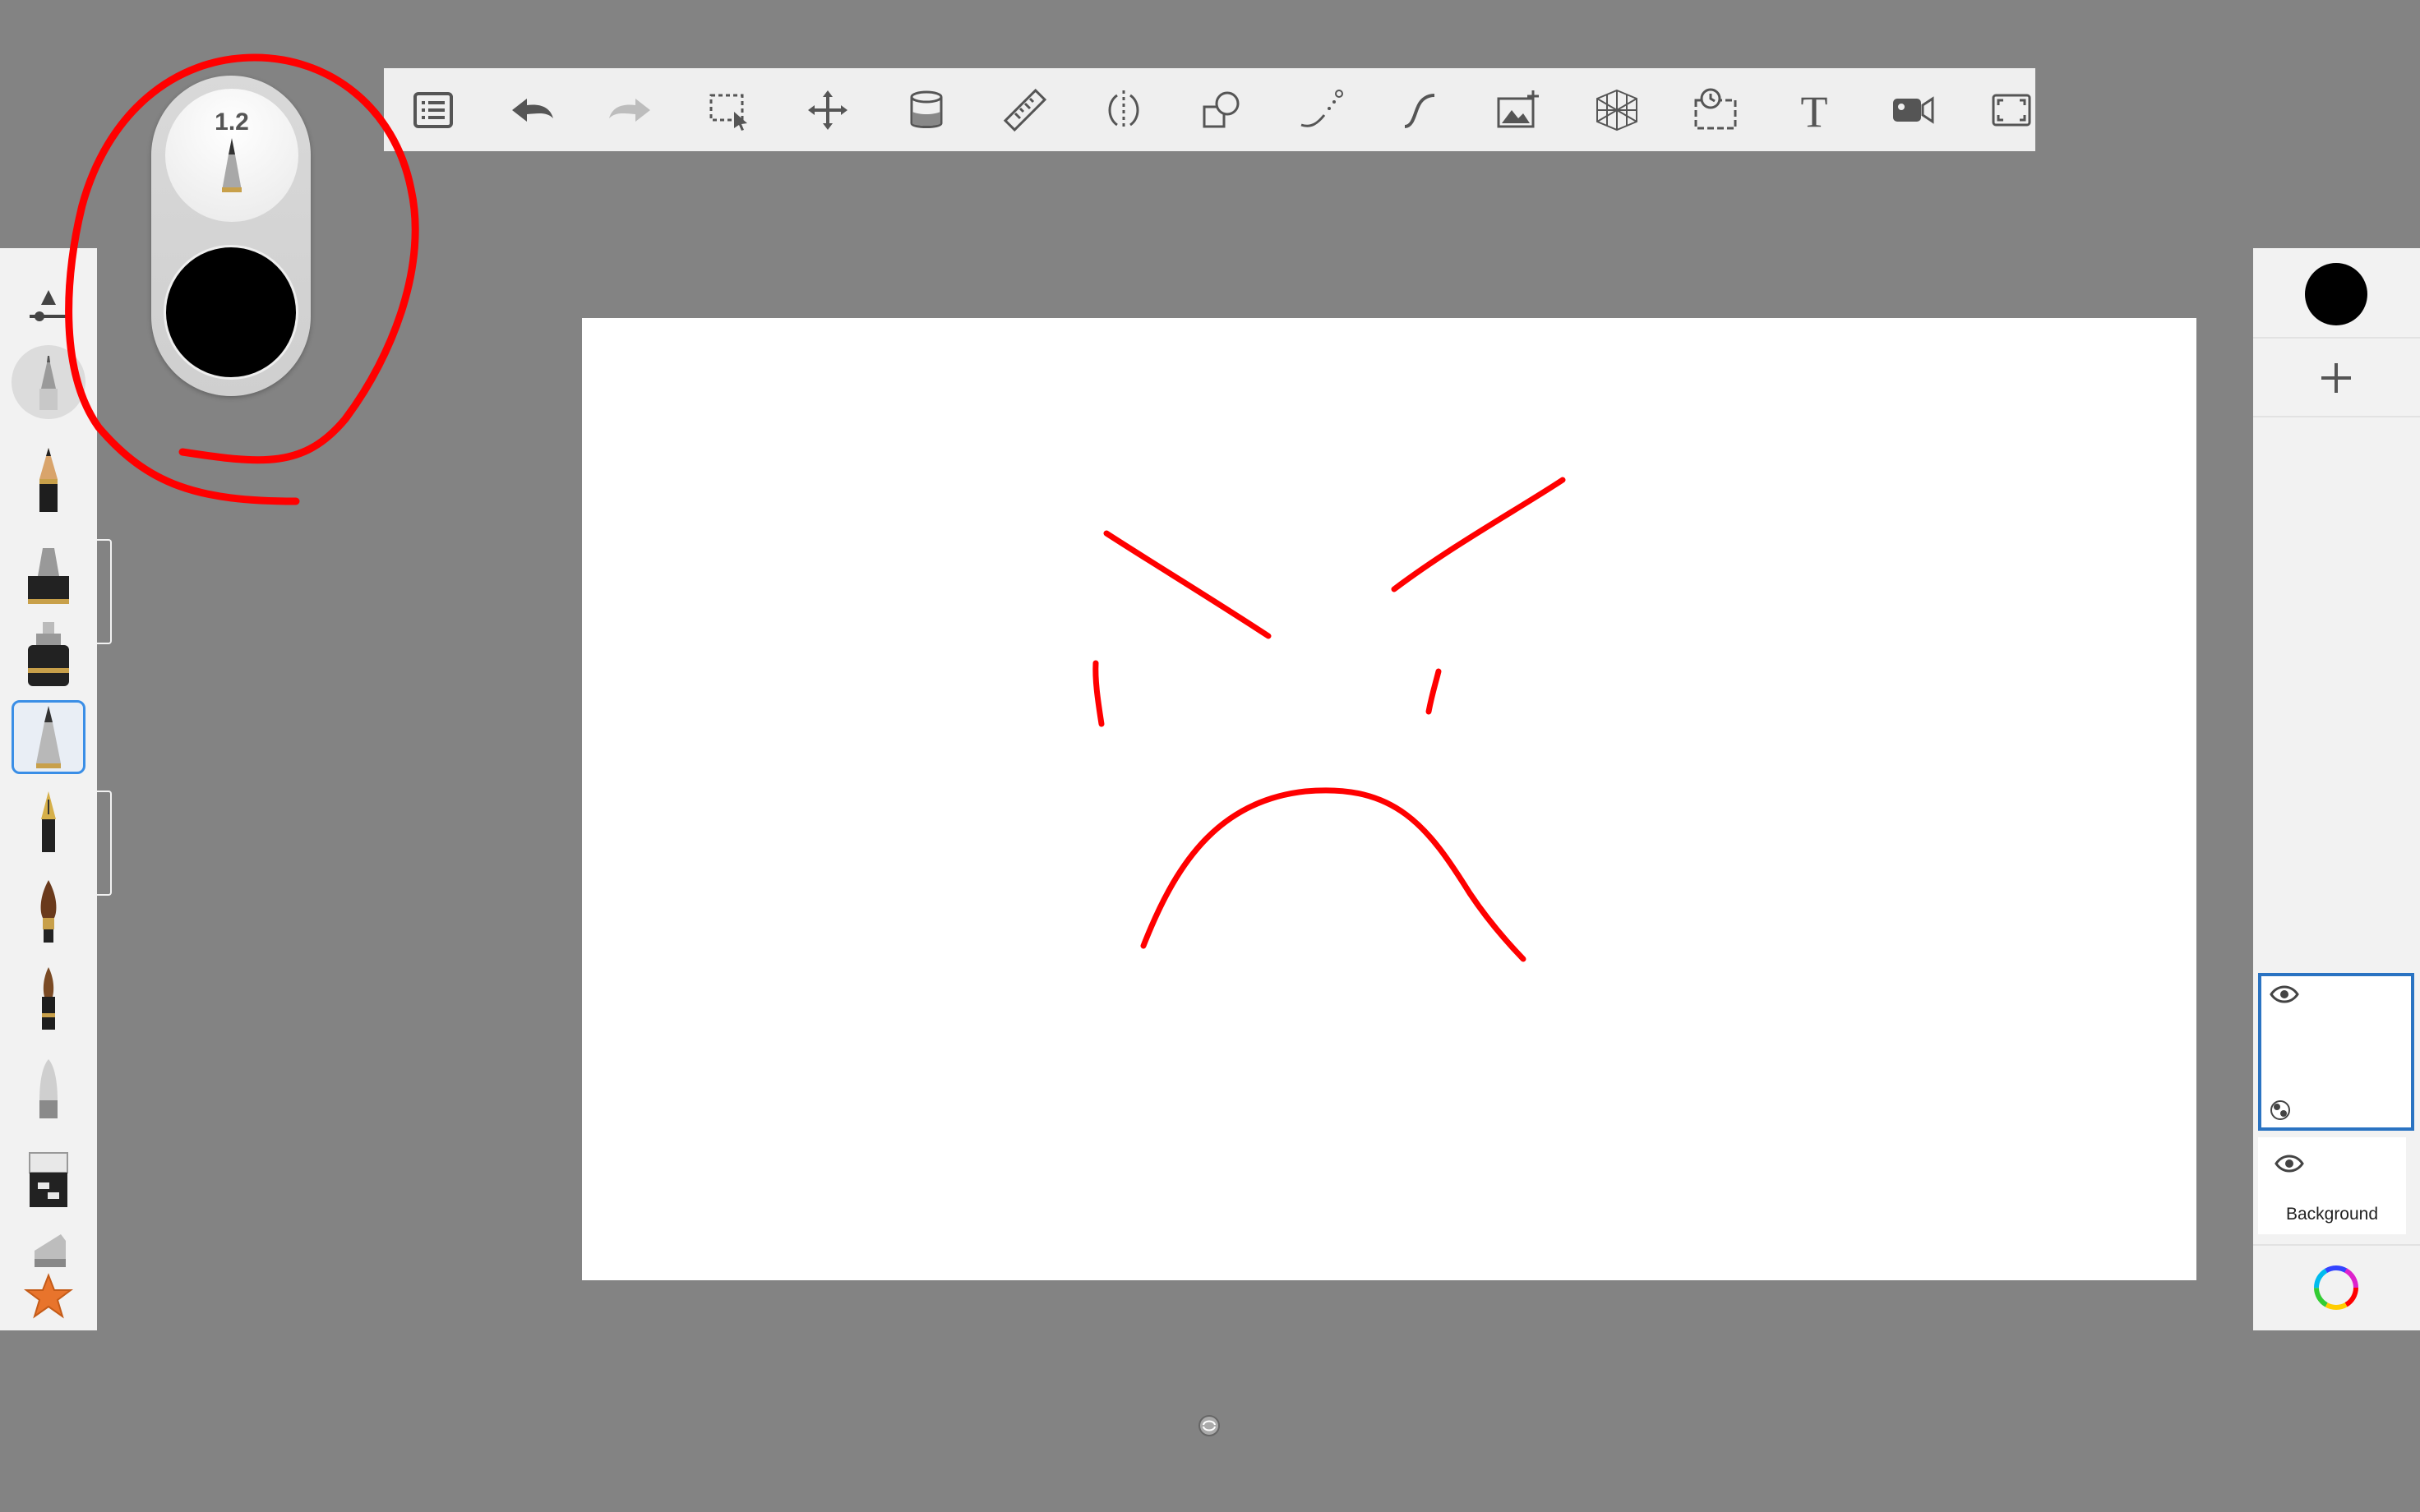 The height and width of the screenshot is (1512, 2420). I want to click on redo-icon, so click(630, 109).